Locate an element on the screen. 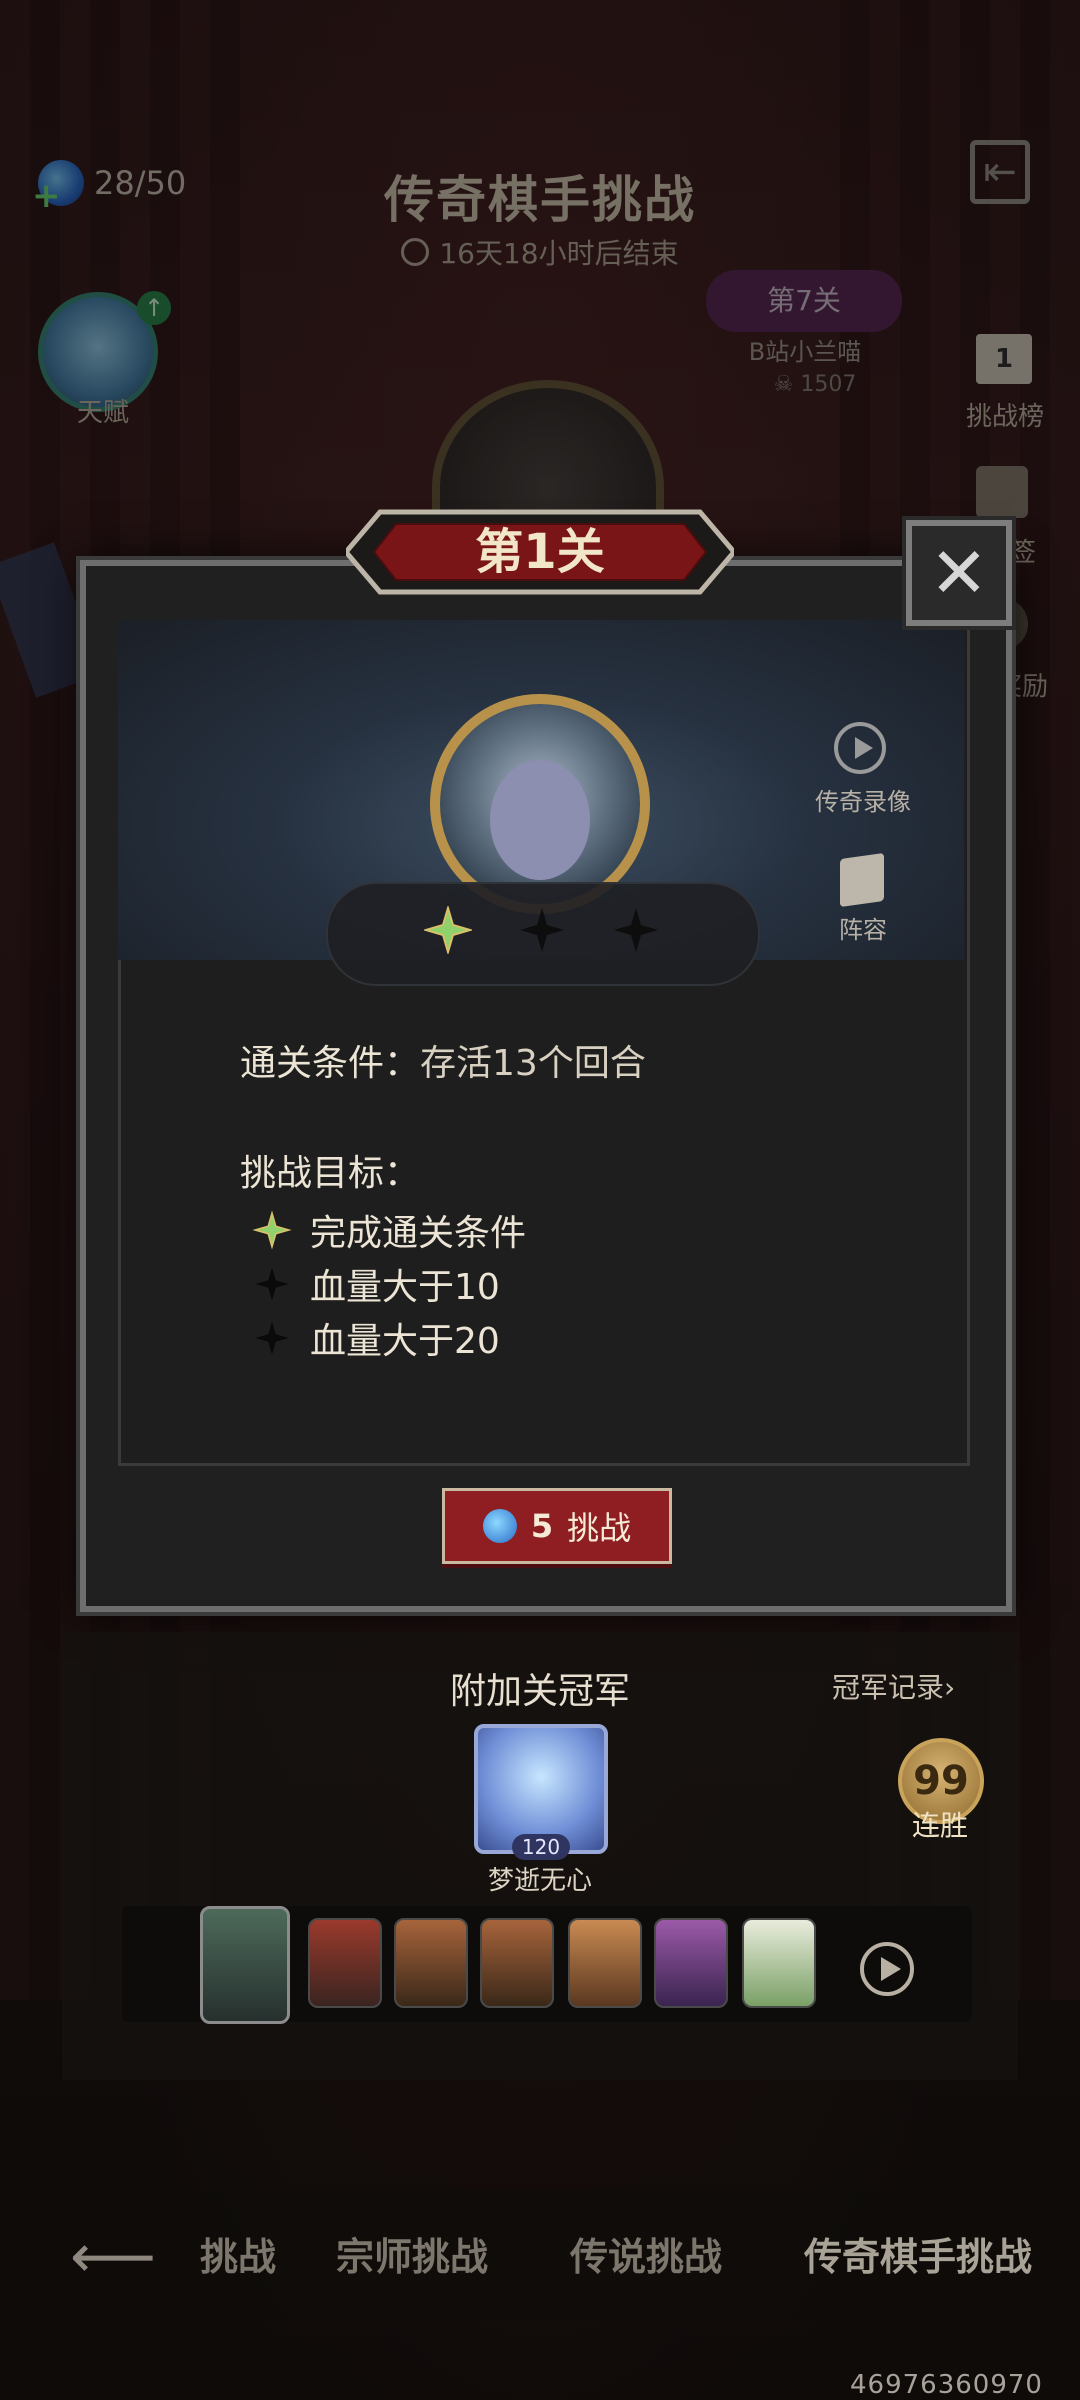 The height and width of the screenshot is (2400, 1080). challenge-button: 5 挑战 is located at coordinates (557, 1526).